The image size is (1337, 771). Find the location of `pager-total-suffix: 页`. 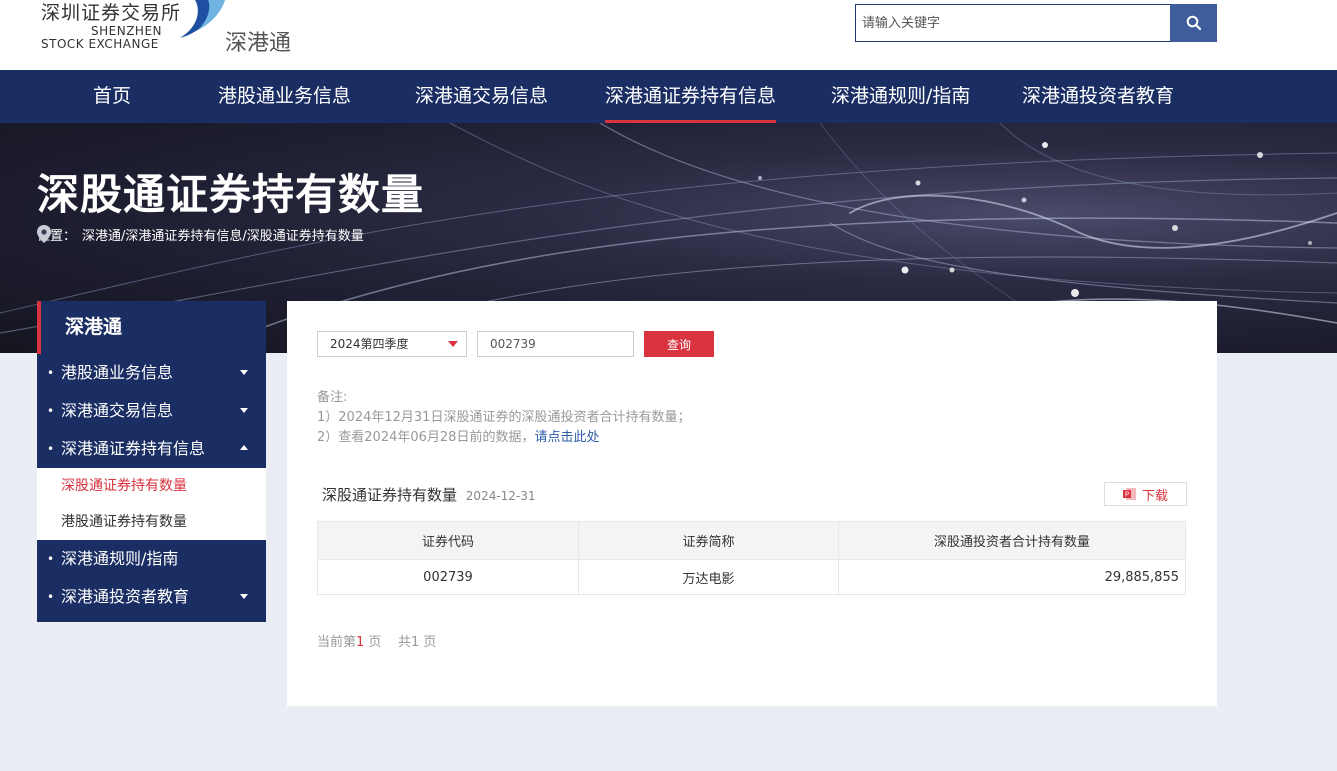

pager-total-suffix: 页 is located at coordinates (428, 642).